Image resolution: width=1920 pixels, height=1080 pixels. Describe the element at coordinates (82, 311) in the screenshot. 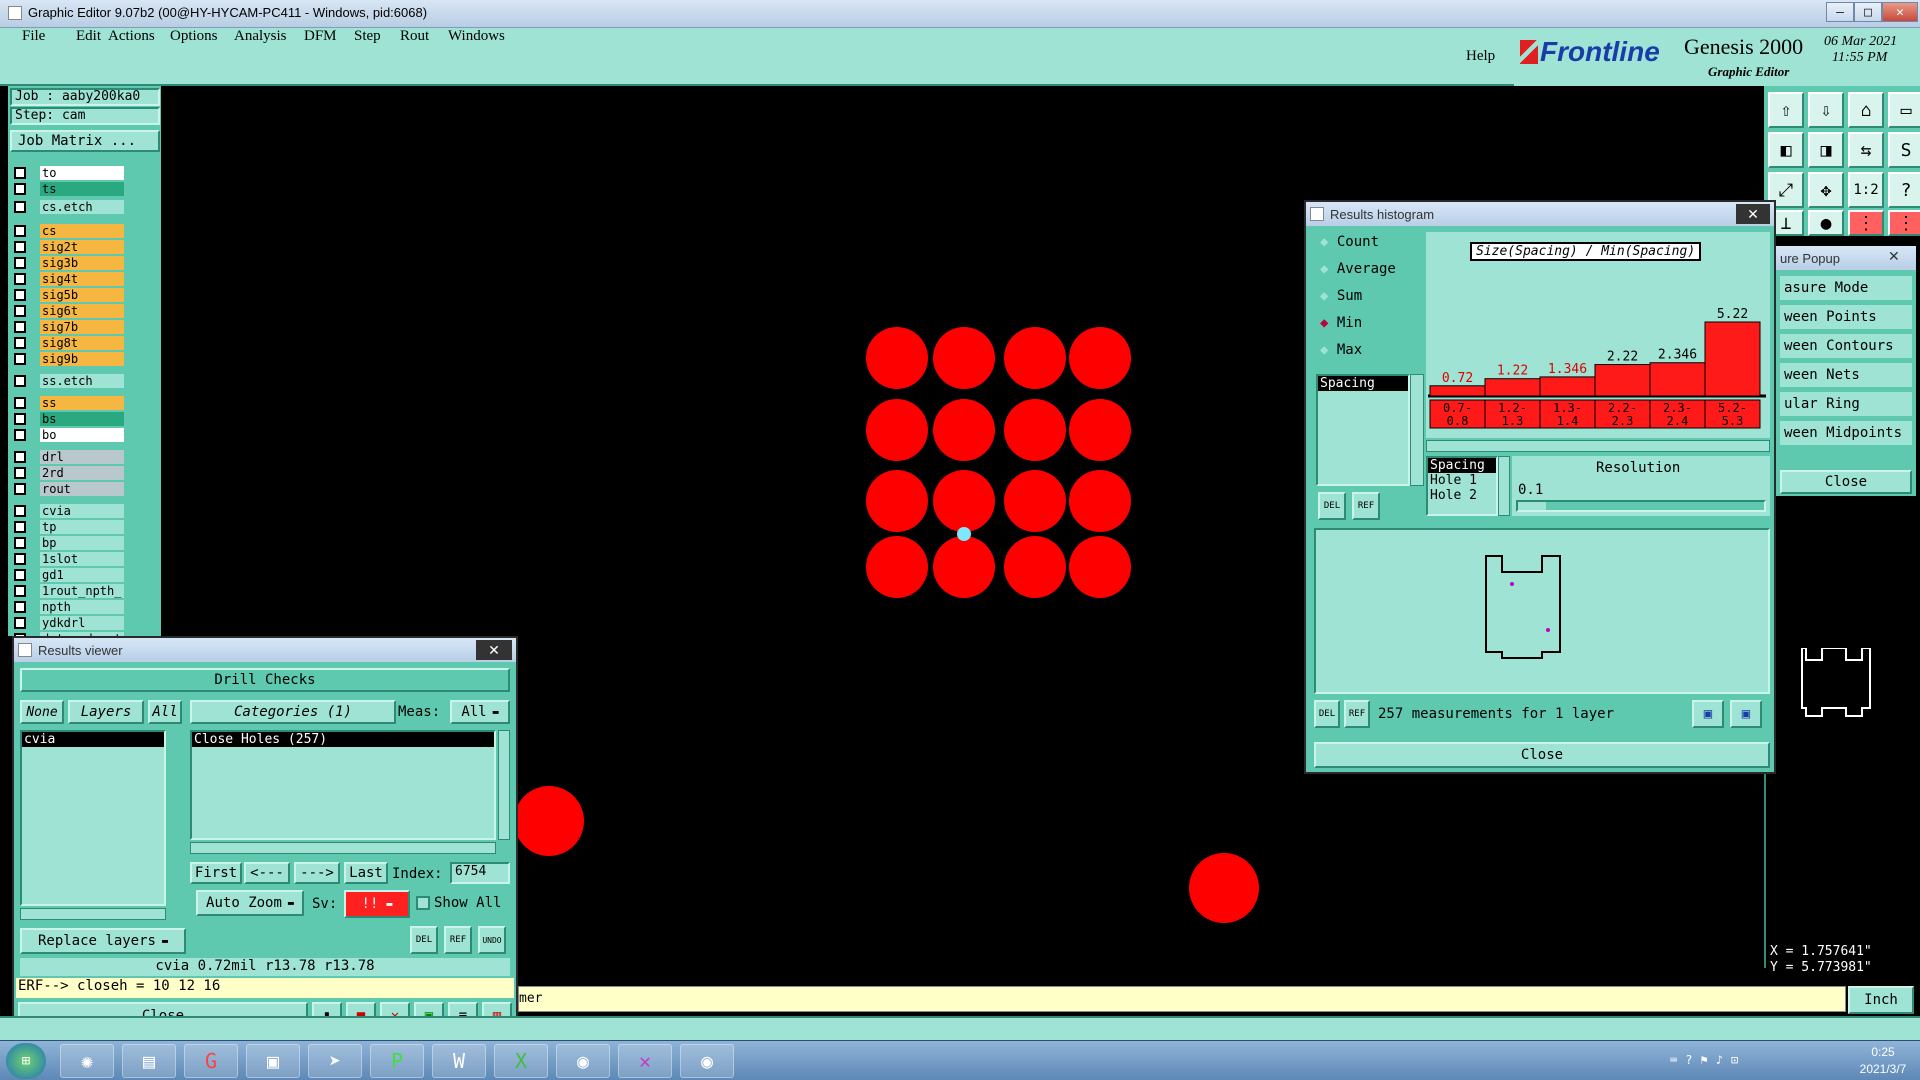

I see `layer-name: sig6t` at that location.